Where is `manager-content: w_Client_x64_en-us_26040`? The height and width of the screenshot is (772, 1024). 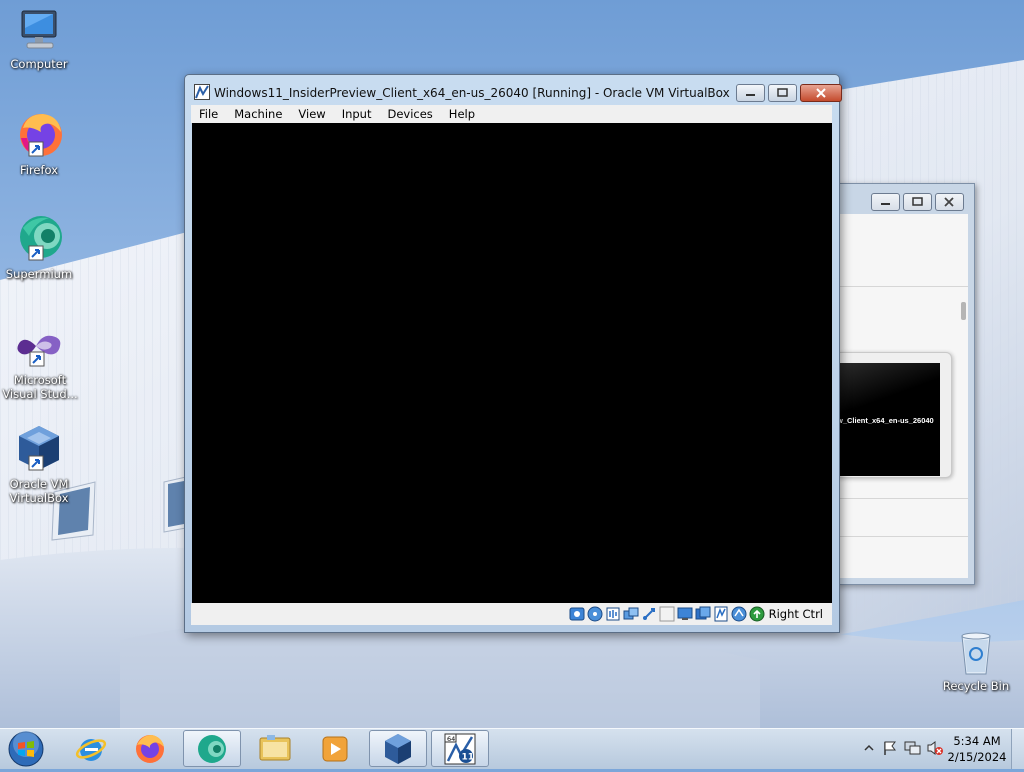 manager-content: w_Client_x64_en-us_26040 is located at coordinates (901, 396).